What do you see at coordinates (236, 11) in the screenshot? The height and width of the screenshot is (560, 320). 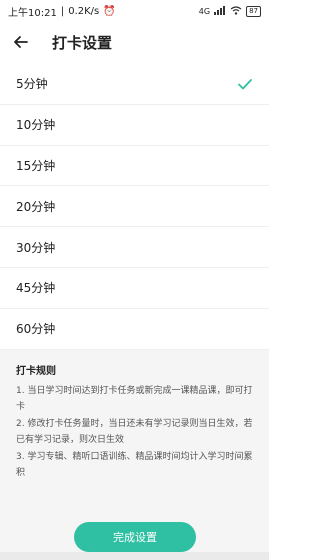 I see `wifi-icon` at bounding box center [236, 11].